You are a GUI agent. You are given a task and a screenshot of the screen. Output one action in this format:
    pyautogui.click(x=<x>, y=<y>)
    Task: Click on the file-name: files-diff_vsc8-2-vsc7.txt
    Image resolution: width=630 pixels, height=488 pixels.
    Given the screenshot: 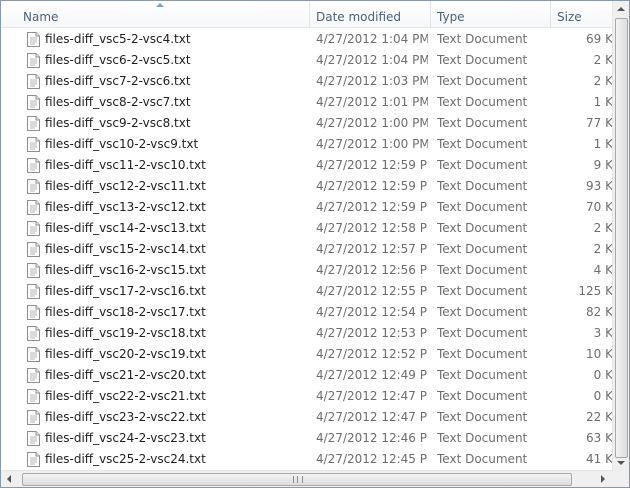 What is the action you would take?
    pyautogui.click(x=118, y=102)
    